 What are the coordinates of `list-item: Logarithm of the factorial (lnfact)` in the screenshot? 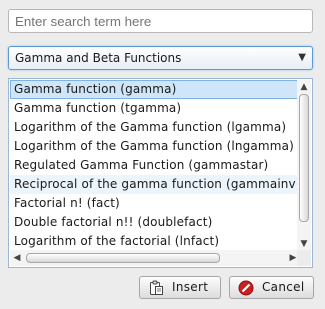 It's located at (155, 241).